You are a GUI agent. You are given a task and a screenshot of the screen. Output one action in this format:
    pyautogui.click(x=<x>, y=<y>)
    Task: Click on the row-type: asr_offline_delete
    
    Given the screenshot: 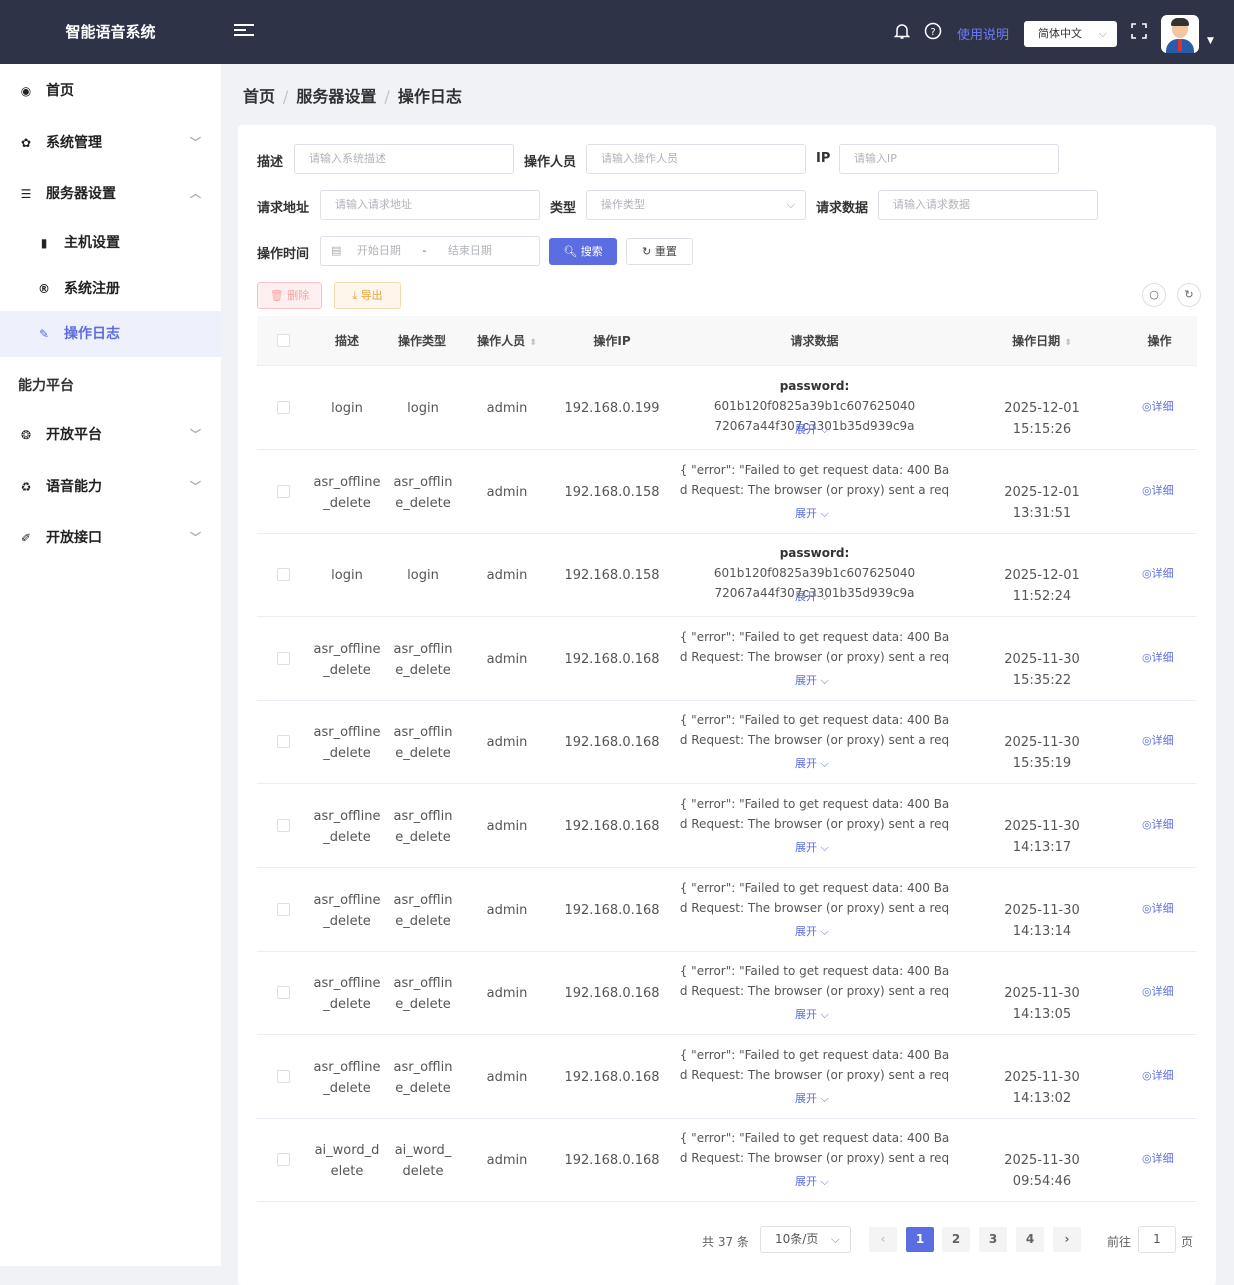 What is the action you would take?
    pyautogui.click(x=423, y=492)
    